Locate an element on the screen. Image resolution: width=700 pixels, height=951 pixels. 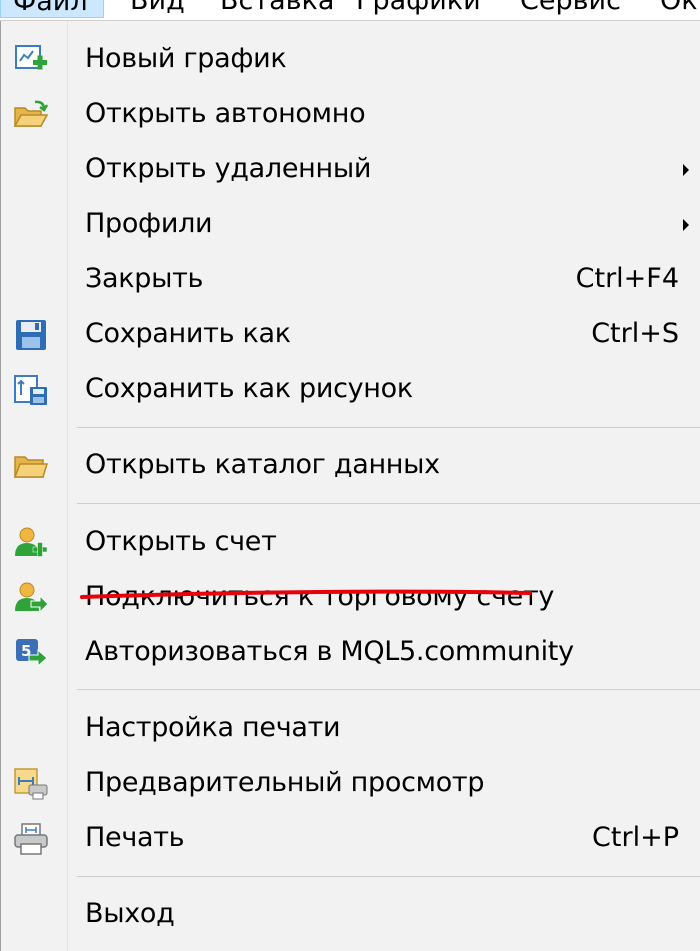
menu-item-save-as-picture: Сохранить как рисунок is located at coordinates (350, 390).